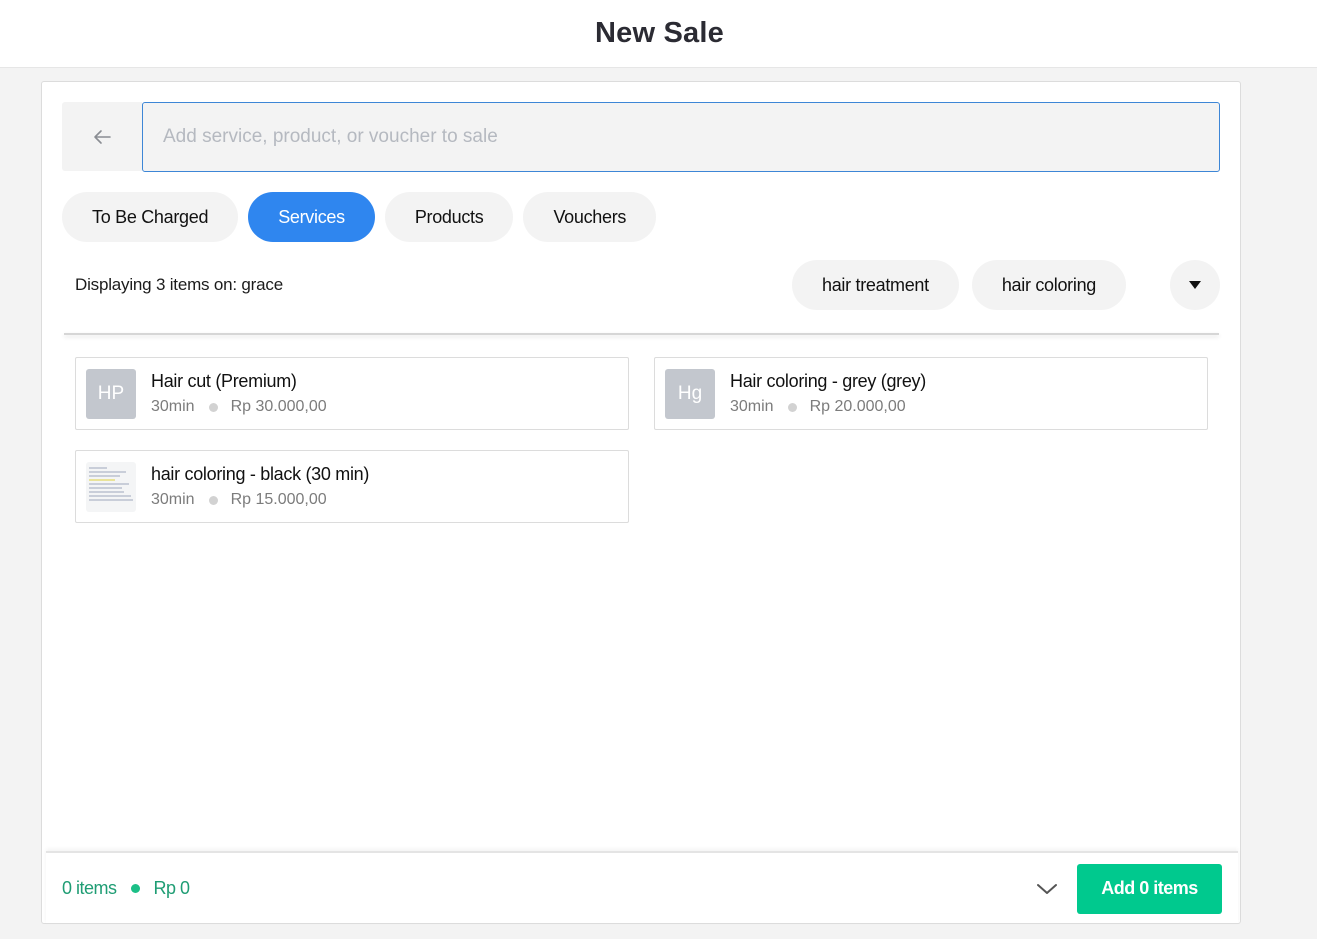  Describe the element at coordinates (89, 888) in the screenshot. I see `items-count: 0 items` at that location.